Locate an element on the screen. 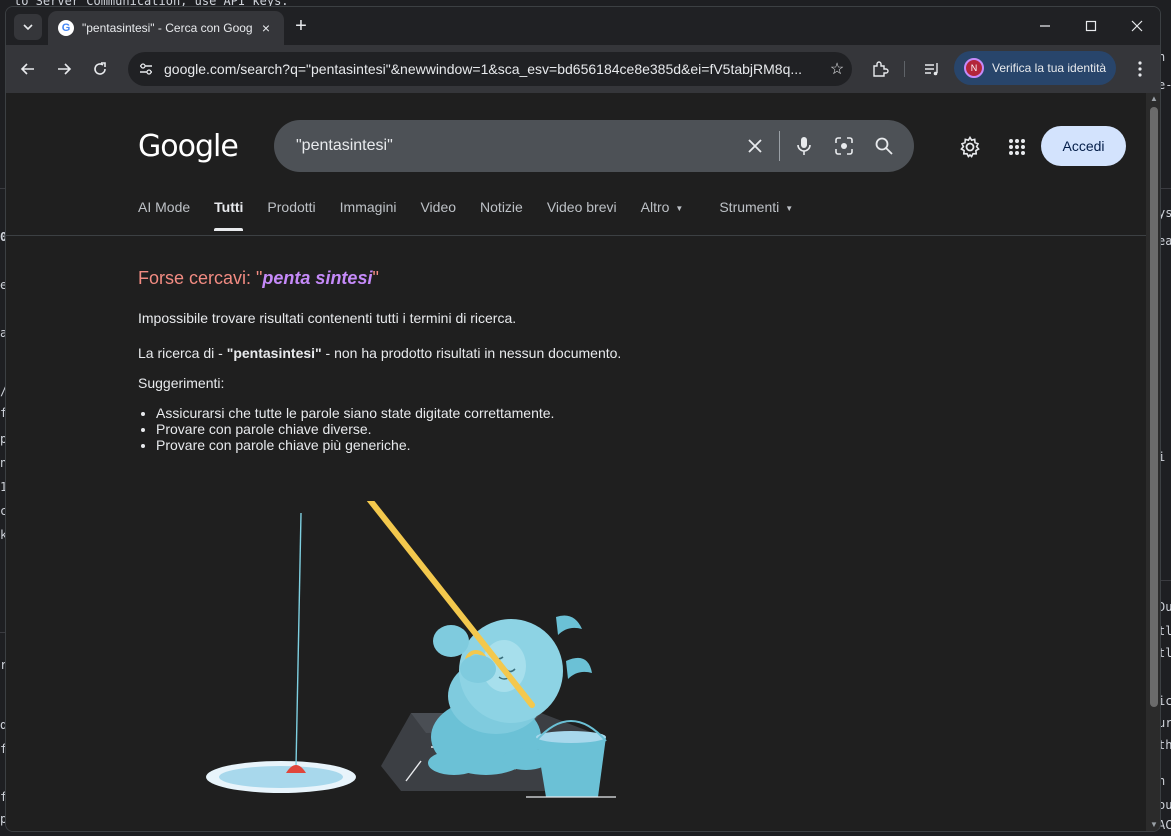  fishing-yeti-illustration is located at coordinates (411, 649).